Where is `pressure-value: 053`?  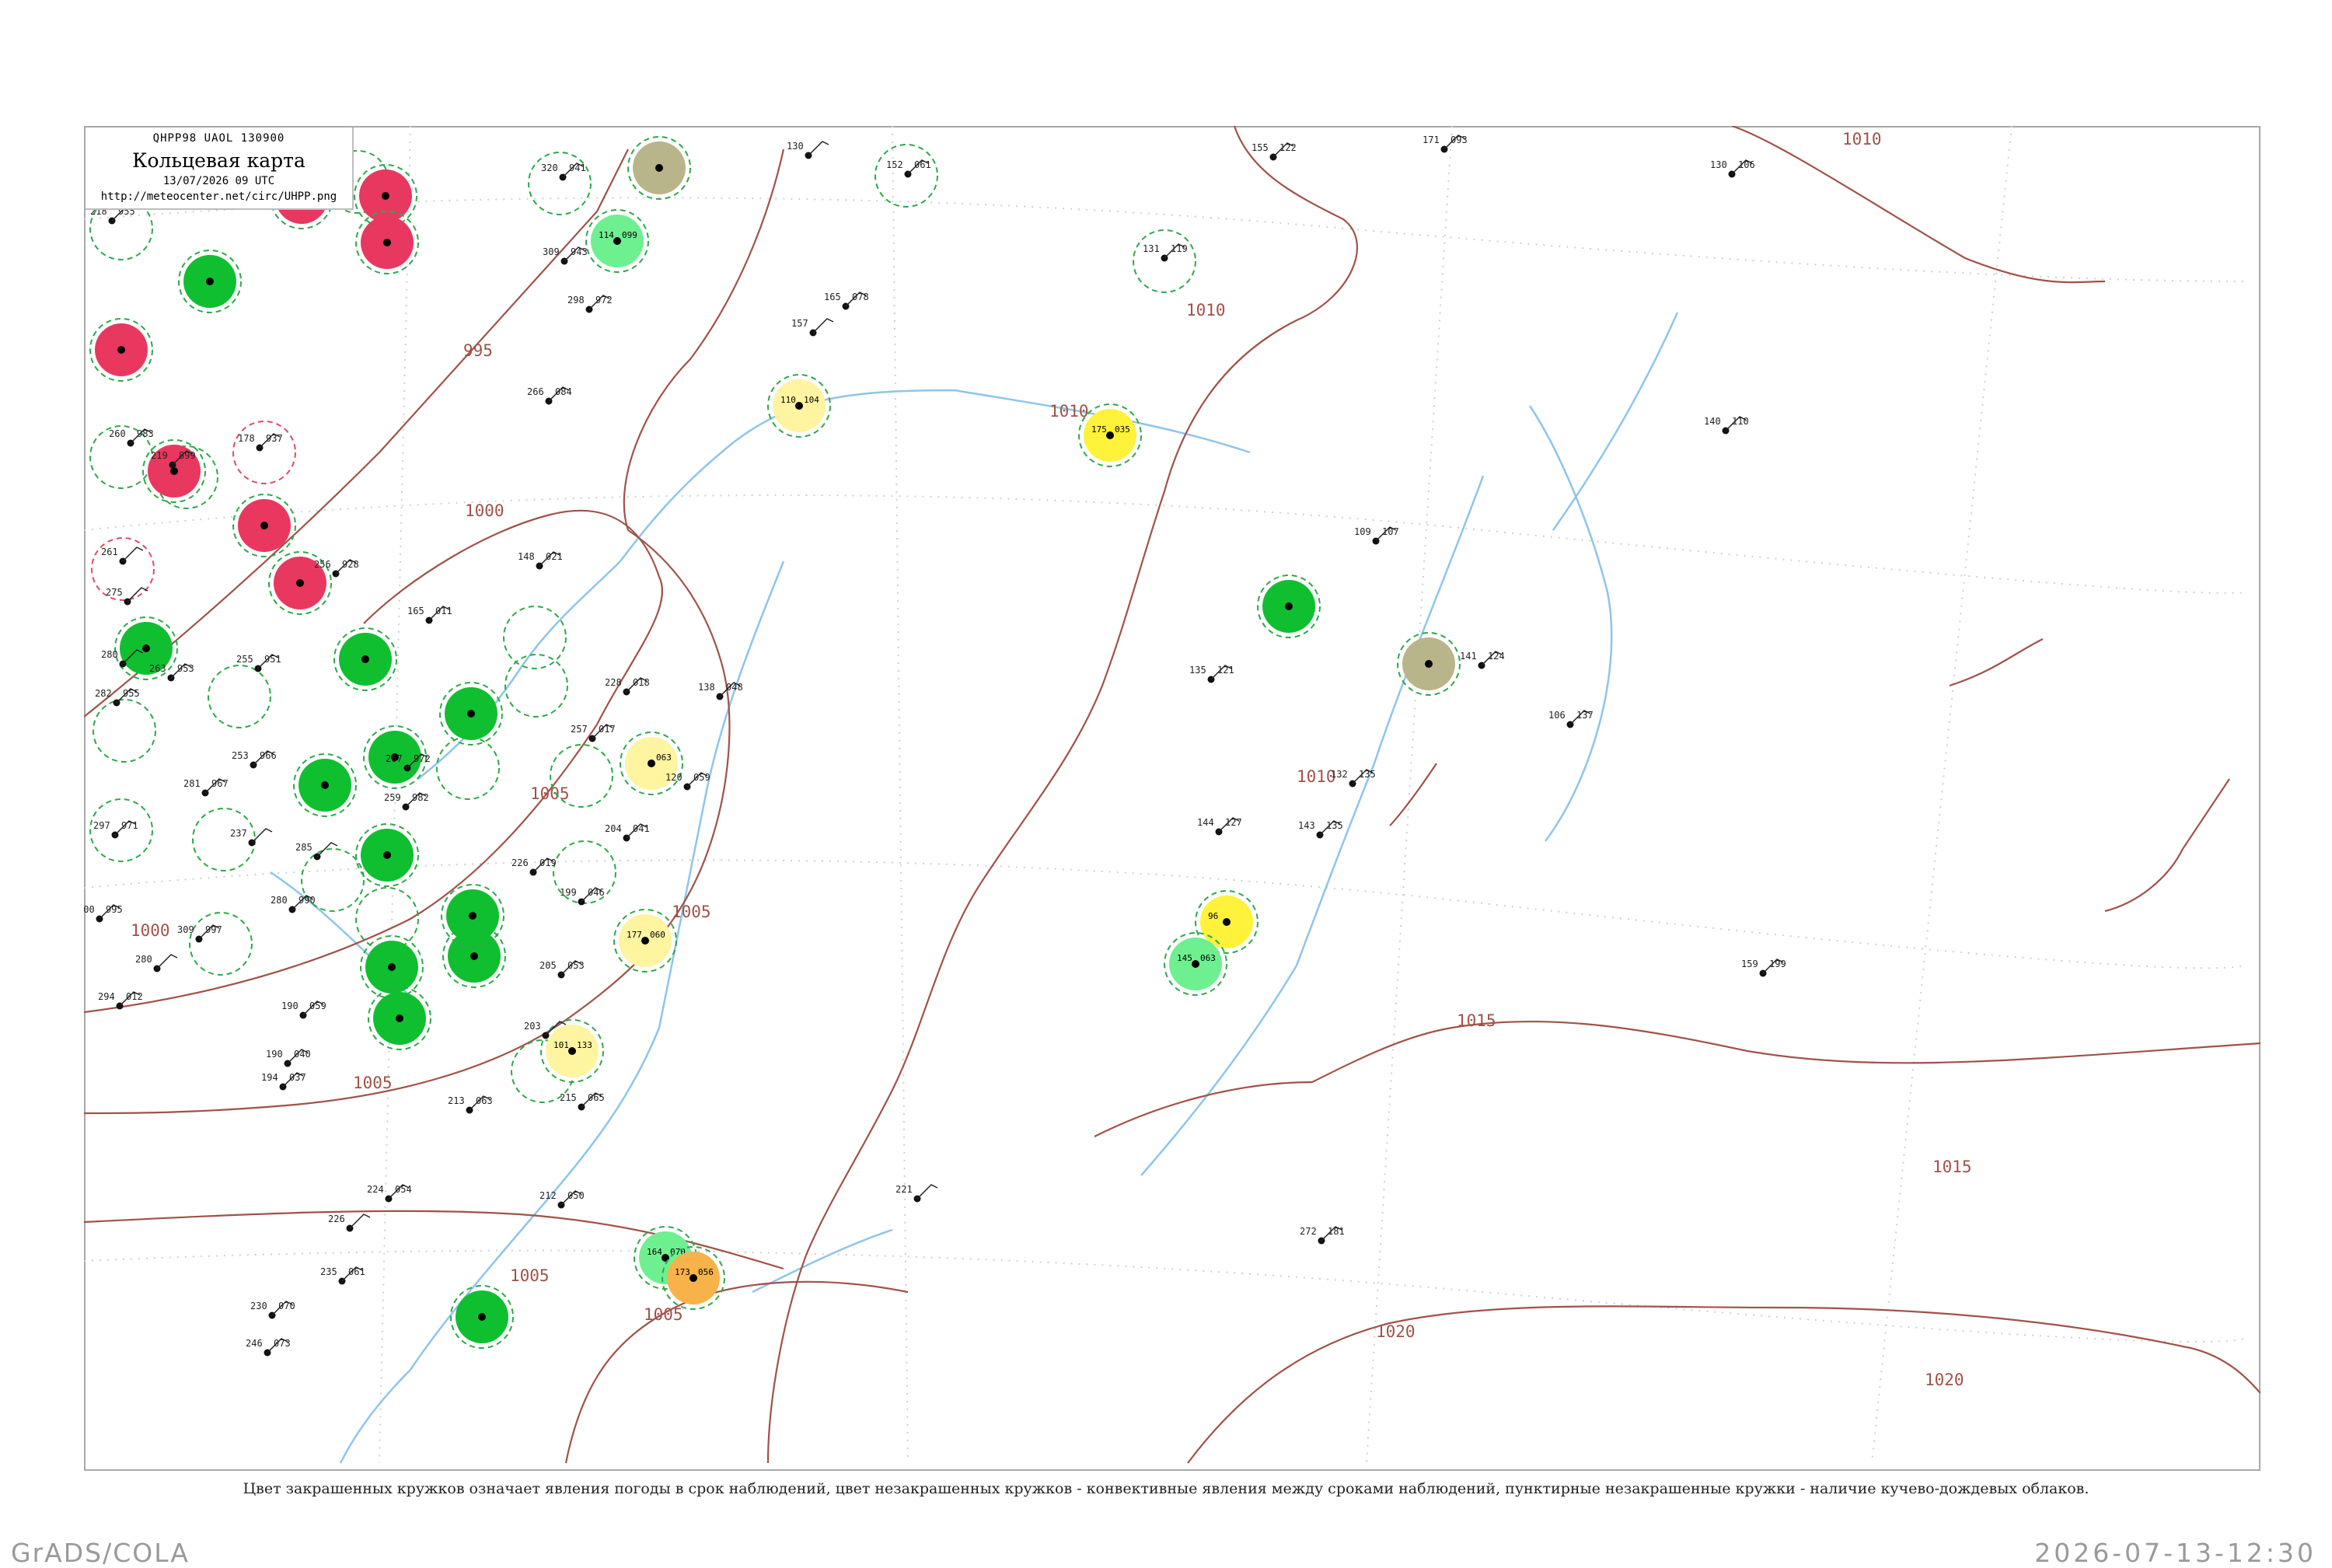 pressure-value: 053 is located at coordinates (576, 965).